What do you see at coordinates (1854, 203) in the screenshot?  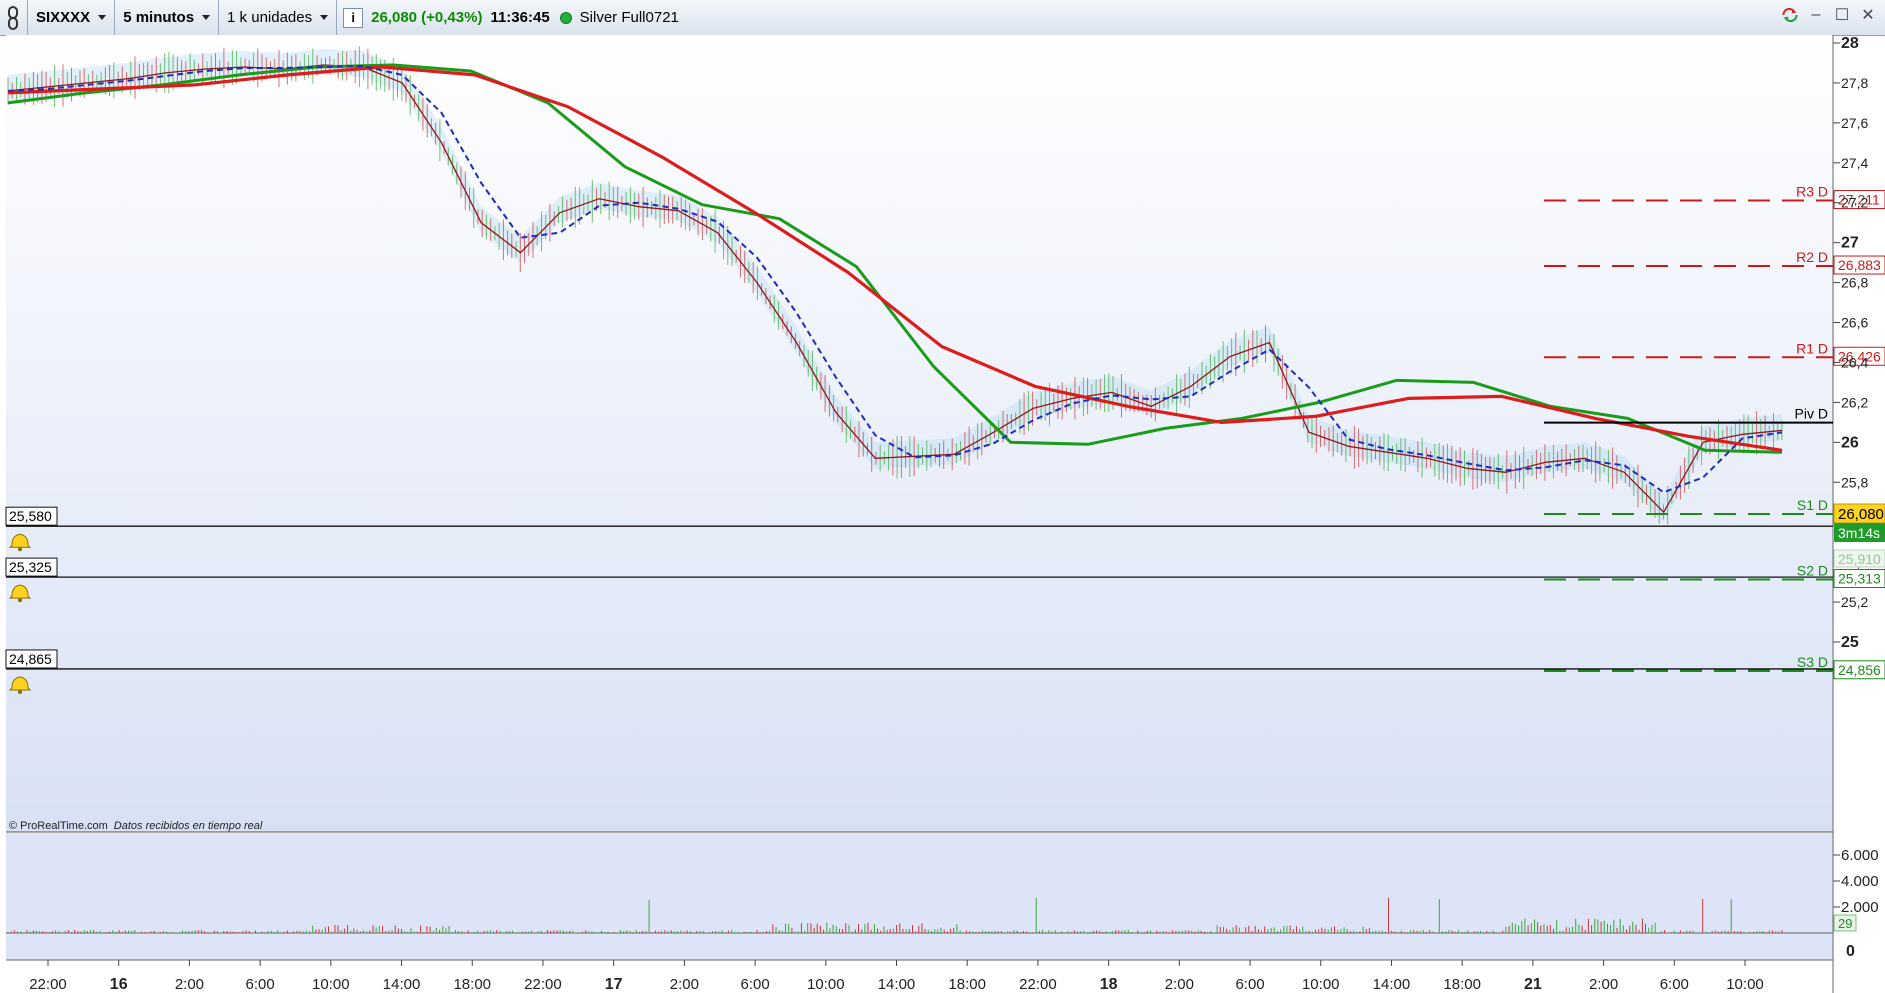 I see `y-tick-label: 27,2` at bounding box center [1854, 203].